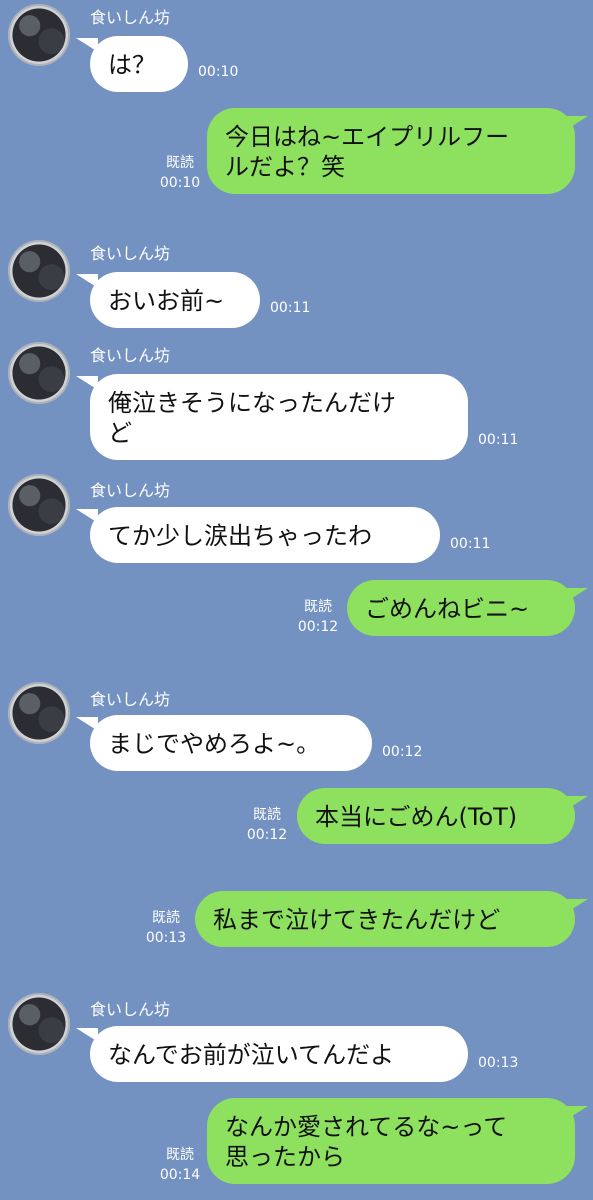  Describe the element at coordinates (385, 919) in the screenshot. I see `message-bubble: 私まで泣けてきたんだけど` at that location.